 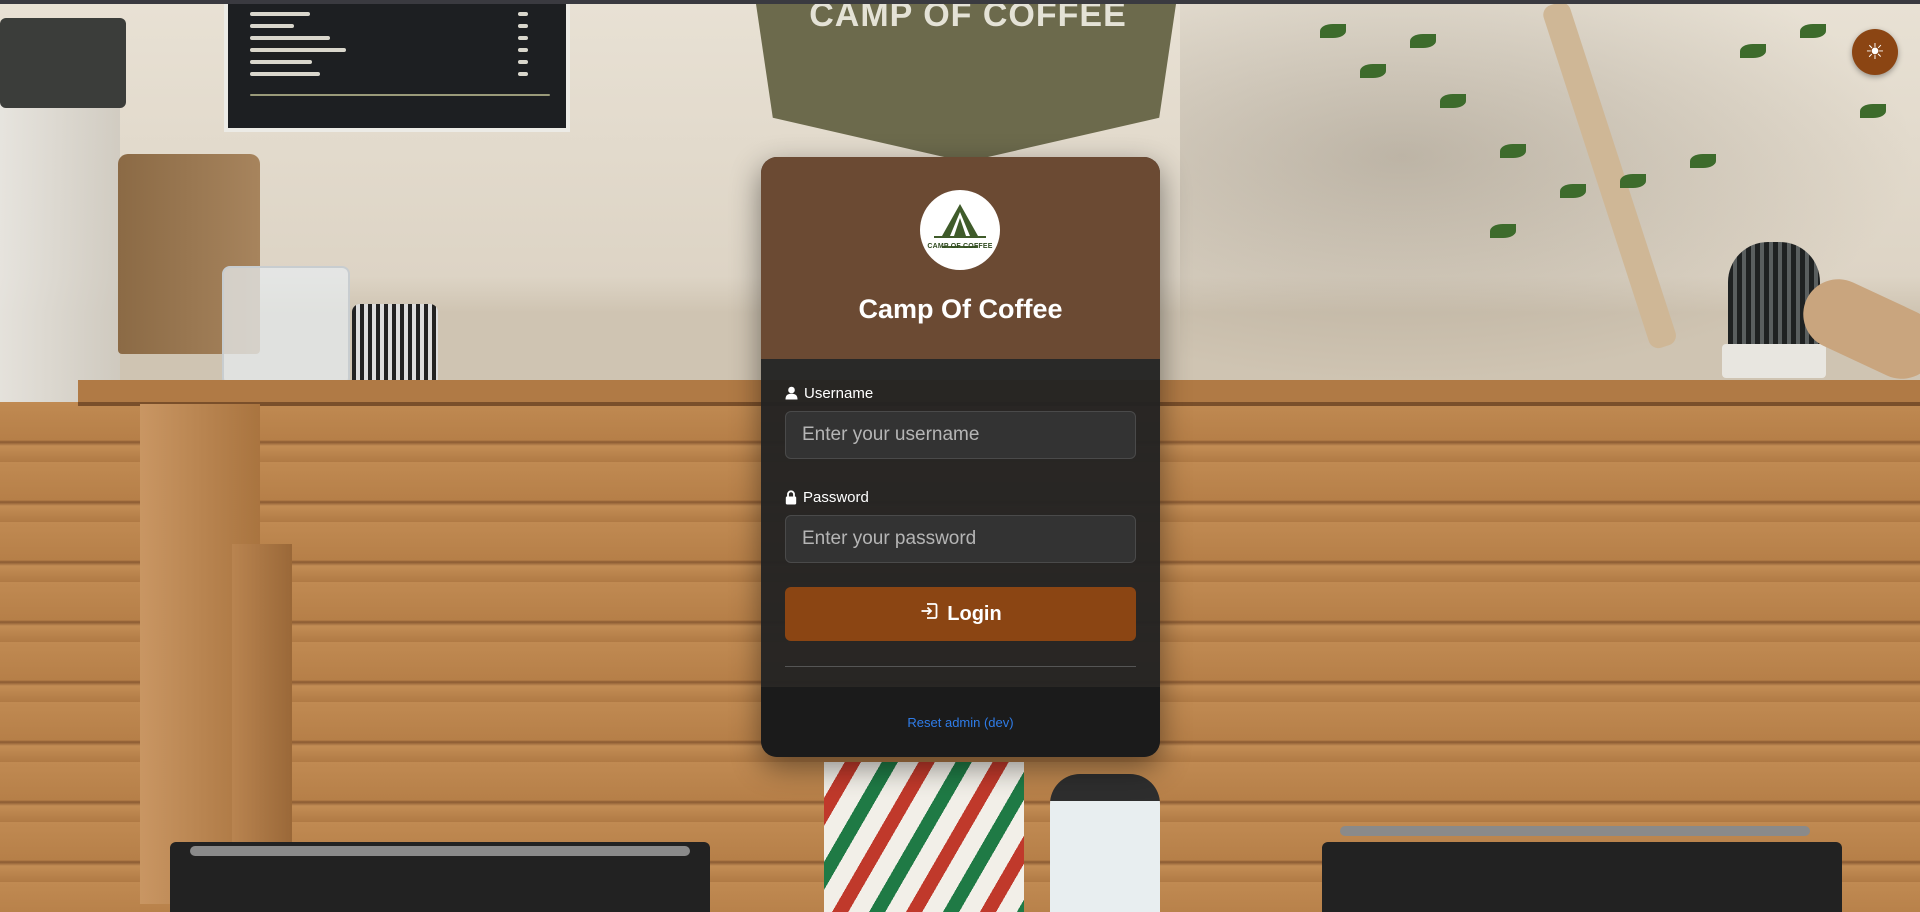 I want to click on password-input, so click(x=960, y=539).